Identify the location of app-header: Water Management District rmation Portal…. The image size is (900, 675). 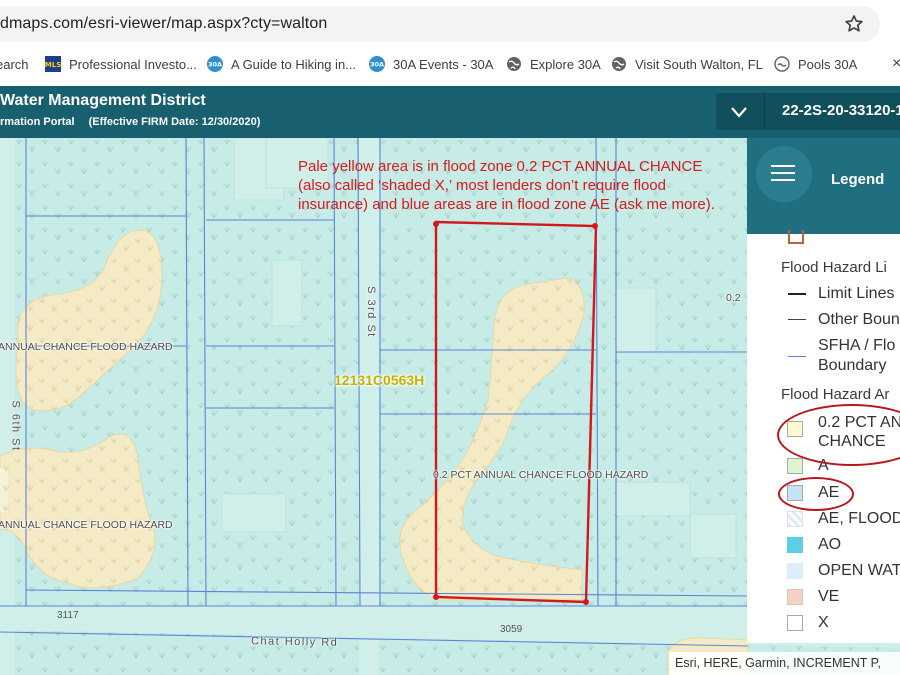
(450, 112).